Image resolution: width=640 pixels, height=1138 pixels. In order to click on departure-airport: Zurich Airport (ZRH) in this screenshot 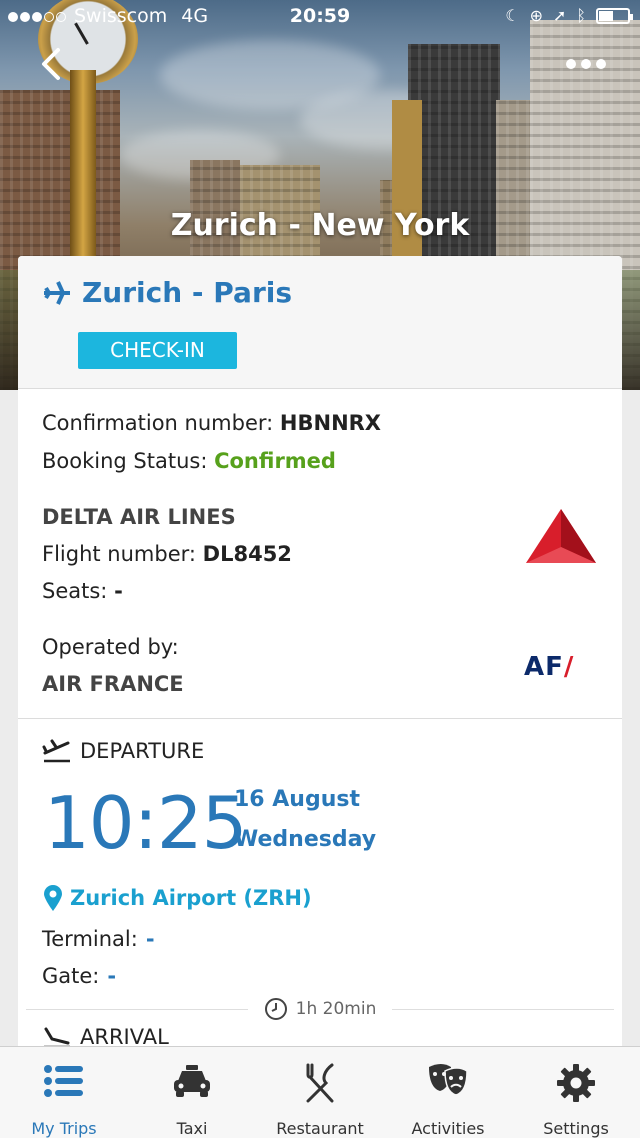, I will do `click(177, 898)`.